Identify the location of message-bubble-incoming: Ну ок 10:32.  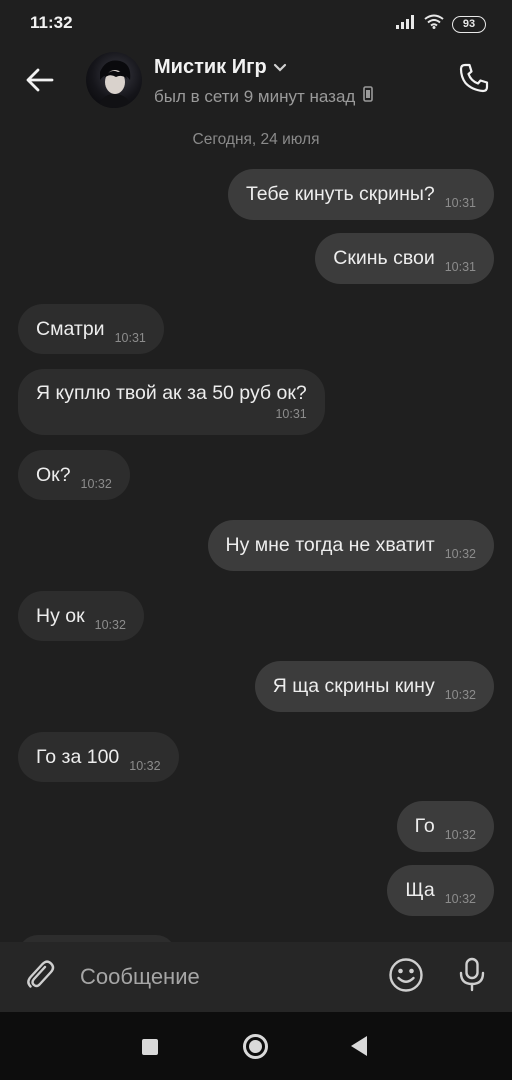
(81, 616).